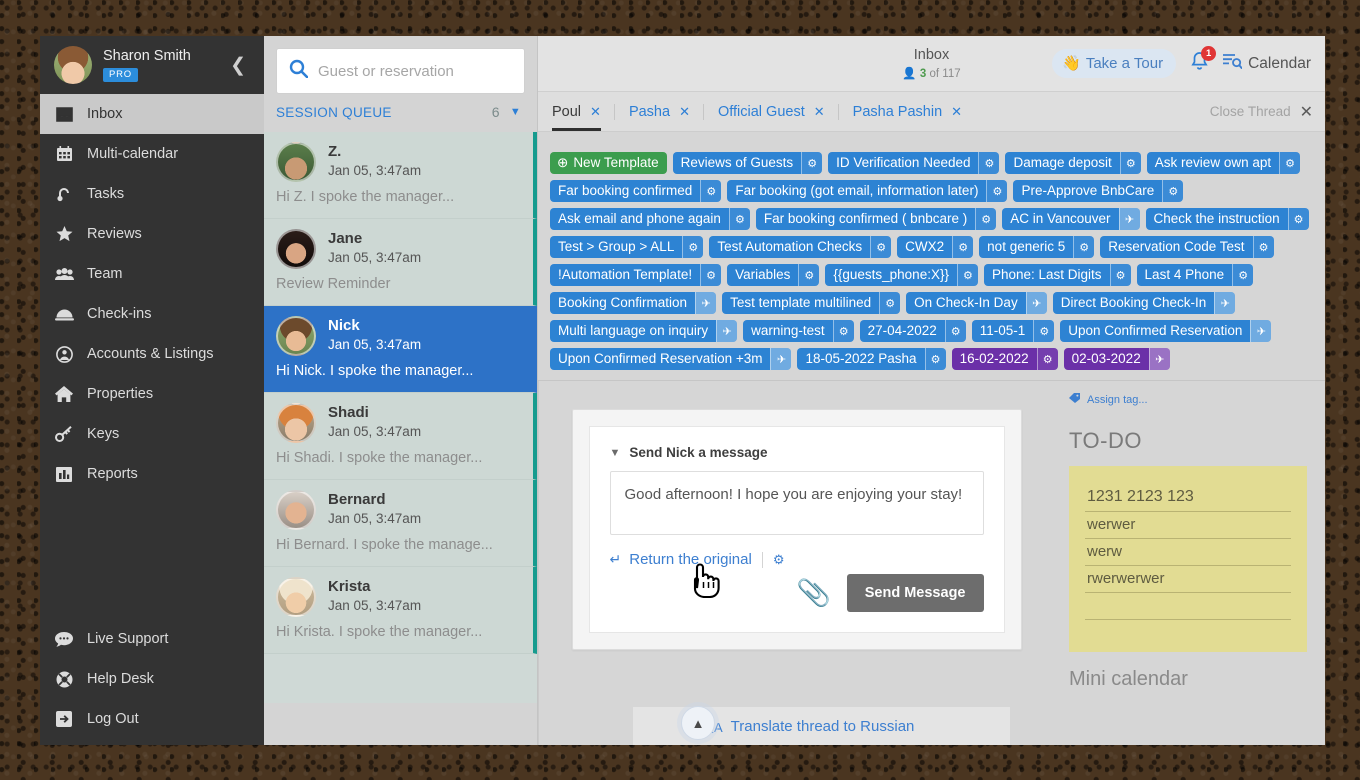 The image size is (1360, 780). I want to click on template-tag: Booking Confirmation ✈, so click(633, 303).